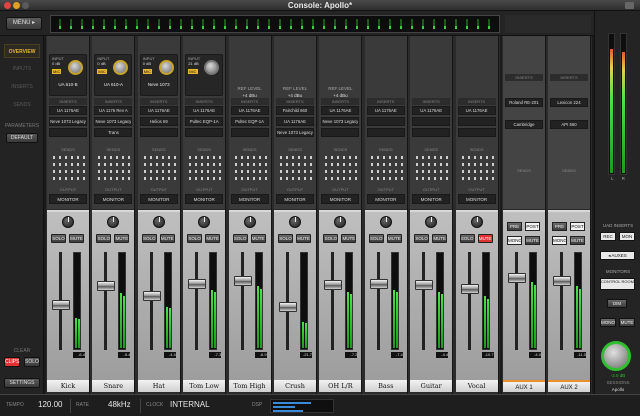 The width and height of the screenshot is (640, 416). I want to click on channel-overview-strip, so click(275, 24).